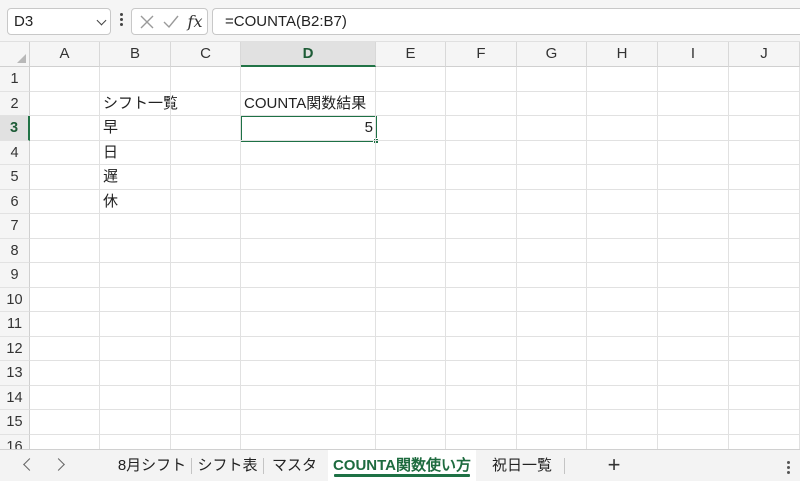 This screenshot has width=800, height=481. What do you see at coordinates (101, 20) in the screenshot?
I see `chevron-down-icon` at bounding box center [101, 20].